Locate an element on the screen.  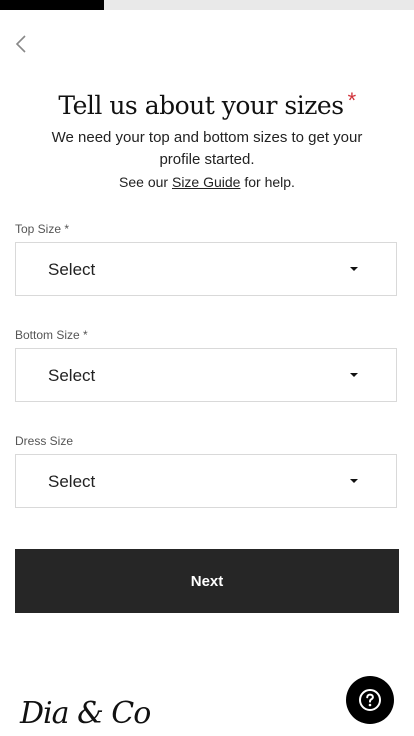
brand-logo: Dia & Co is located at coordinates (85, 713).